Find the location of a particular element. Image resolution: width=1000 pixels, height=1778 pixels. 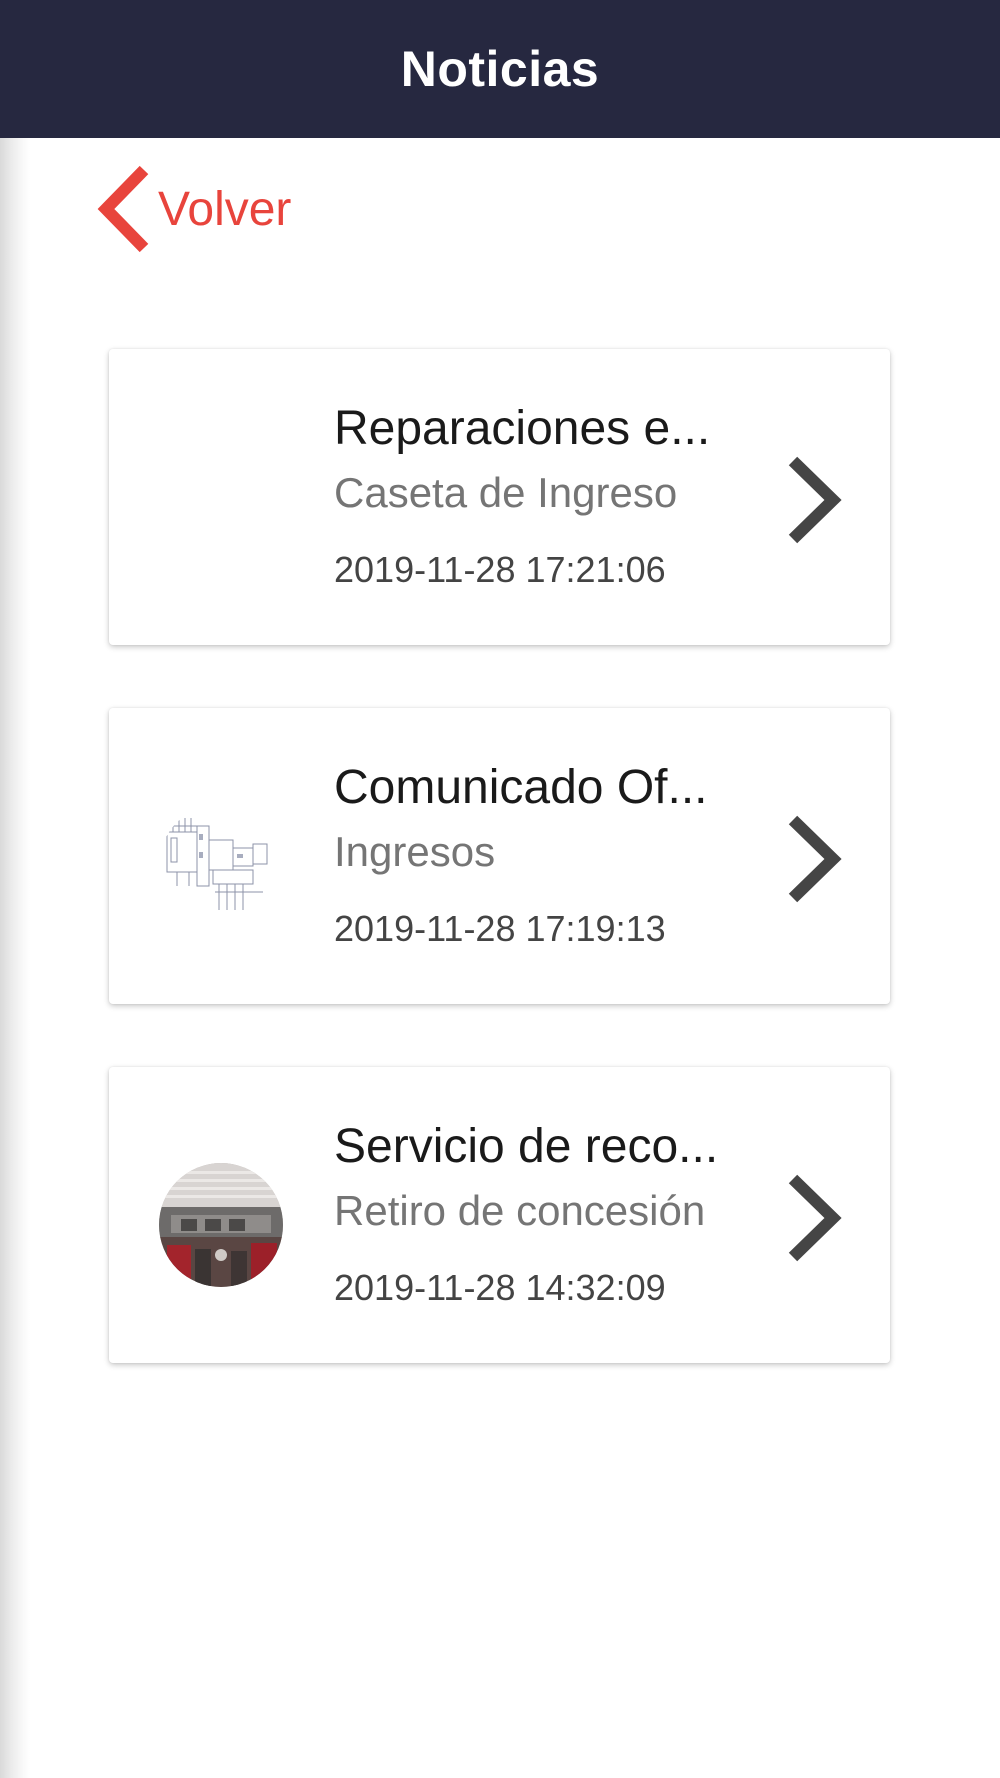

back-button: Volver is located at coordinates (193, 209).